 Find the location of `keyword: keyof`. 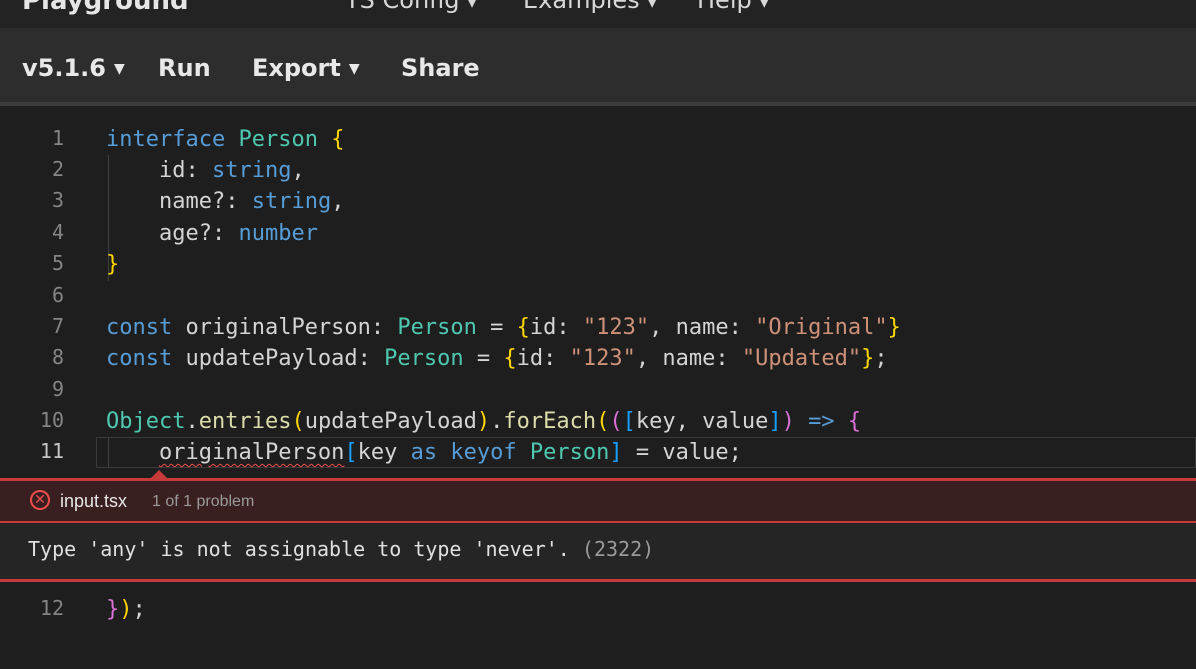

keyword: keyof is located at coordinates (483, 452).